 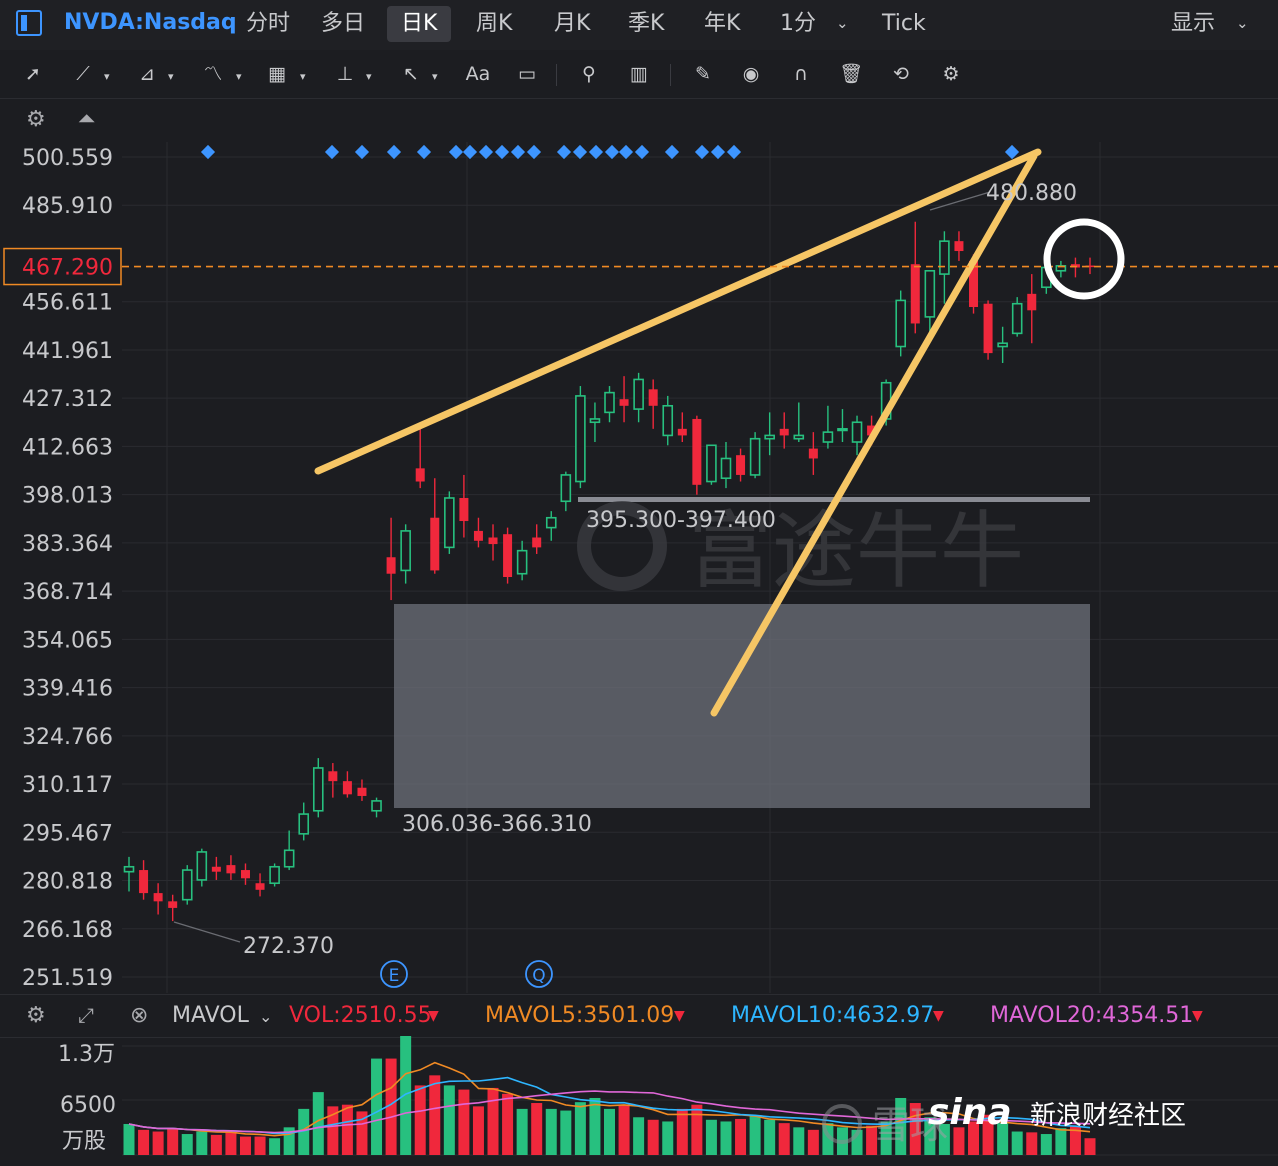 What do you see at coordinates (345, 74) in the screenshot?
I see `measure-tool-icon: ⊥` at bounding box center [345, 74].